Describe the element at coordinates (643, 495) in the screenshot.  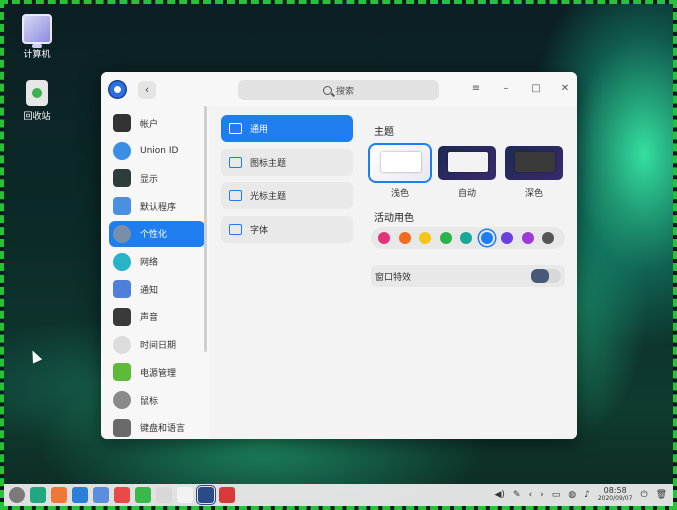
I see `power-icon: ⏻` at that location.